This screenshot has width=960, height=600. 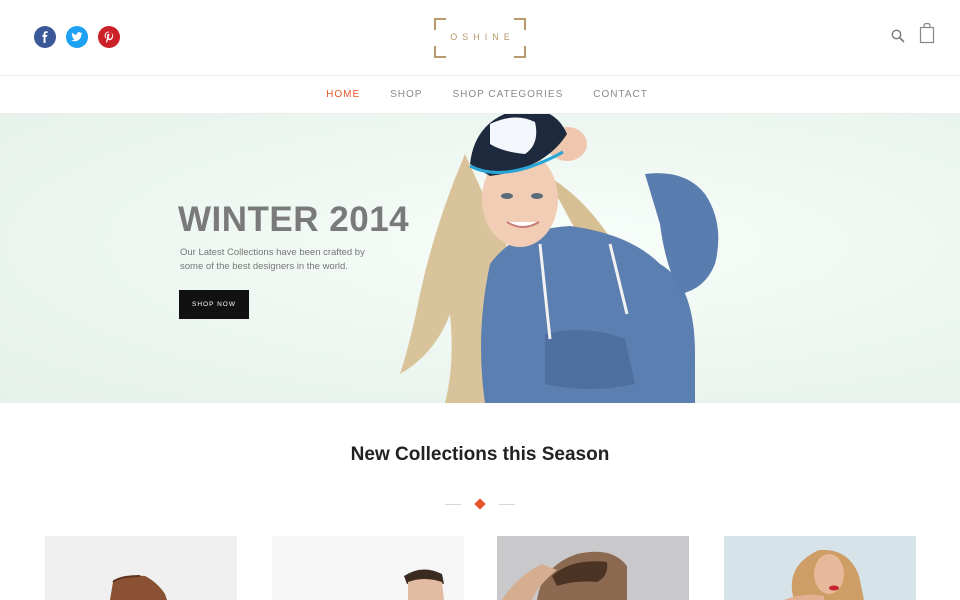 What do you see at coordinates (109, 37) in the screenshot?
I see `pinterest-icon` at bounding box center [109, 37].